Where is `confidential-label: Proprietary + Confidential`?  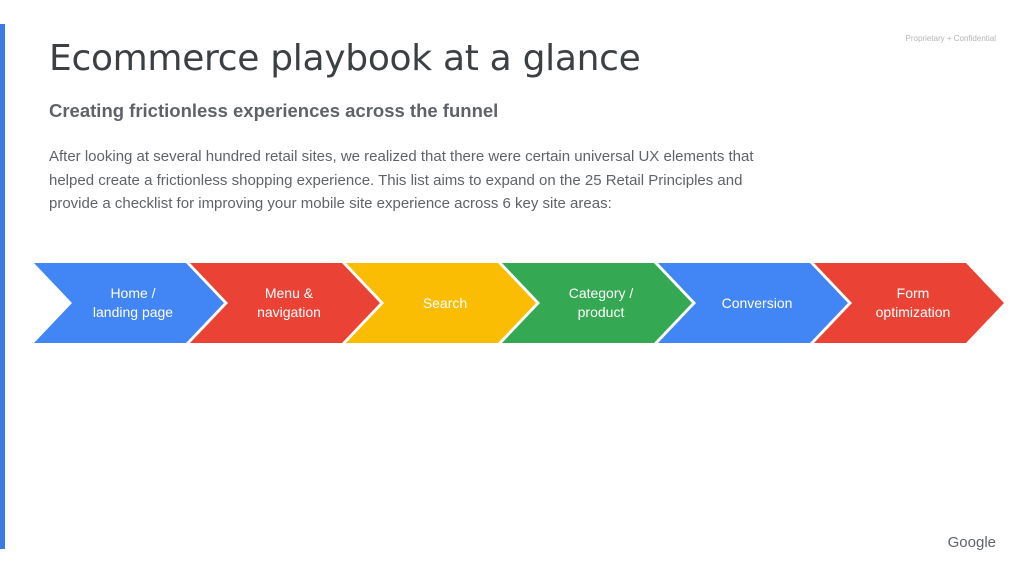
confidential-label: Proprietary + Confidential is located at coordinates (951, 38).